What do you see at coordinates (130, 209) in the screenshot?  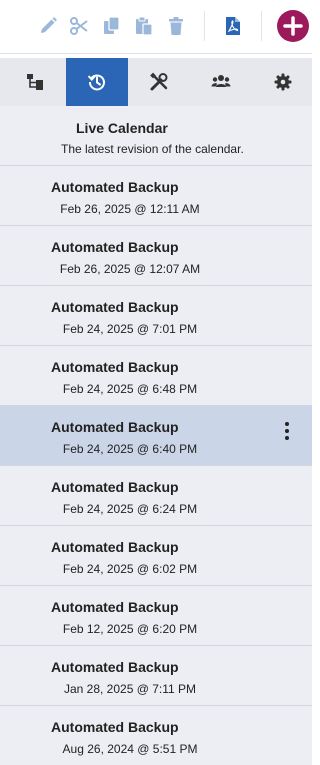 I see `revision-date: Feb 26, 2025 @ 12:11 AM` at bounding box center [130, 209].